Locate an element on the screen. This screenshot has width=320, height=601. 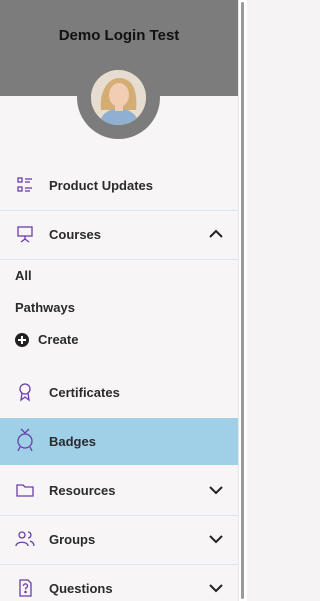
nav-label: Product Updates is located at coordinates (101, 185).